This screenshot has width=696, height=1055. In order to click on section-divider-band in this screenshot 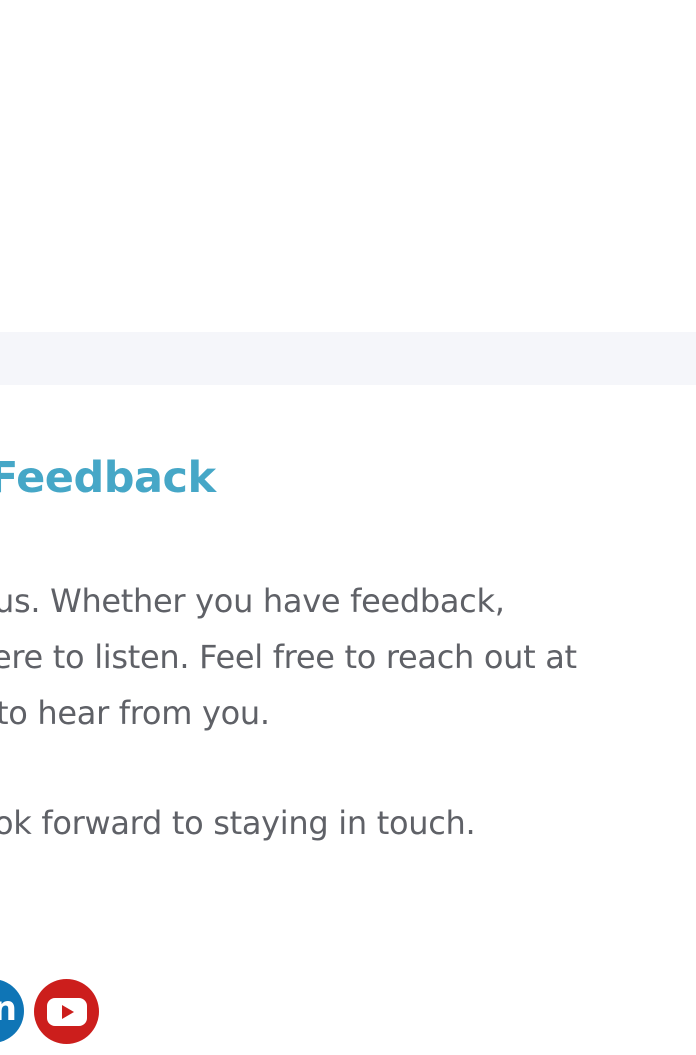, I will do `click(348, 358)`.